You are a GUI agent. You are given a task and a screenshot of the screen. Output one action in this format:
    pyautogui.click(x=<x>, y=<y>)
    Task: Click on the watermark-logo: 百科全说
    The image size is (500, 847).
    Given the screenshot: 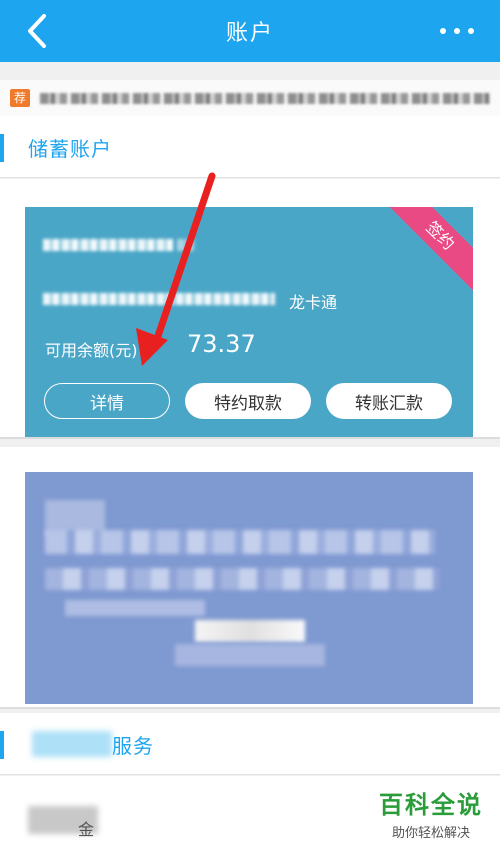 What is the action you would take?
    pyautogui.click(x=431, y=805)
    